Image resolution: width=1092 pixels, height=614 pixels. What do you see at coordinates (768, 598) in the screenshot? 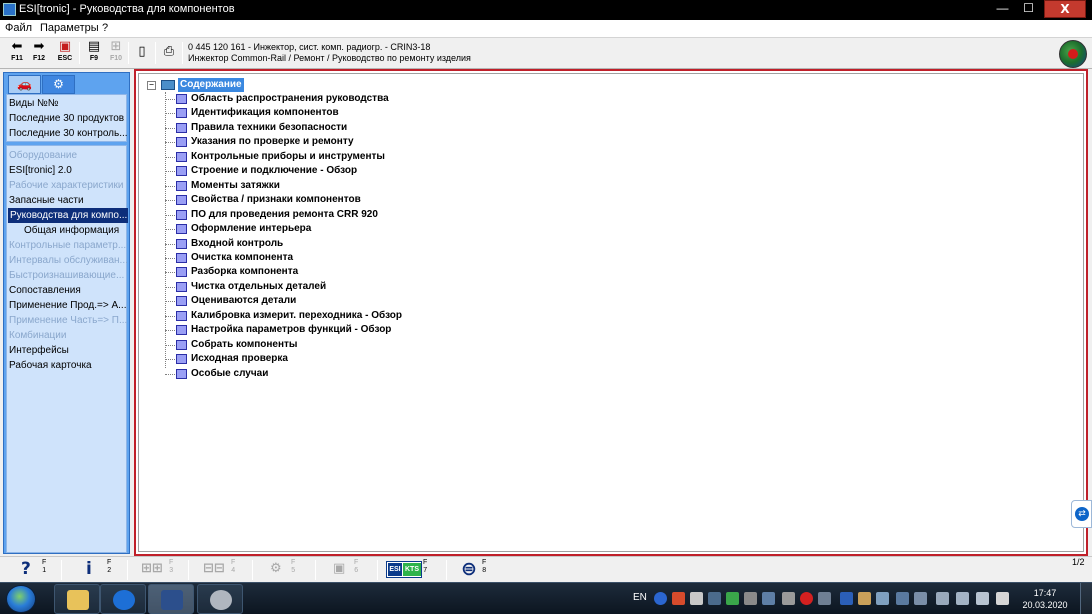
I see `monitor-tray-icon` at bounding box center [768, 598].